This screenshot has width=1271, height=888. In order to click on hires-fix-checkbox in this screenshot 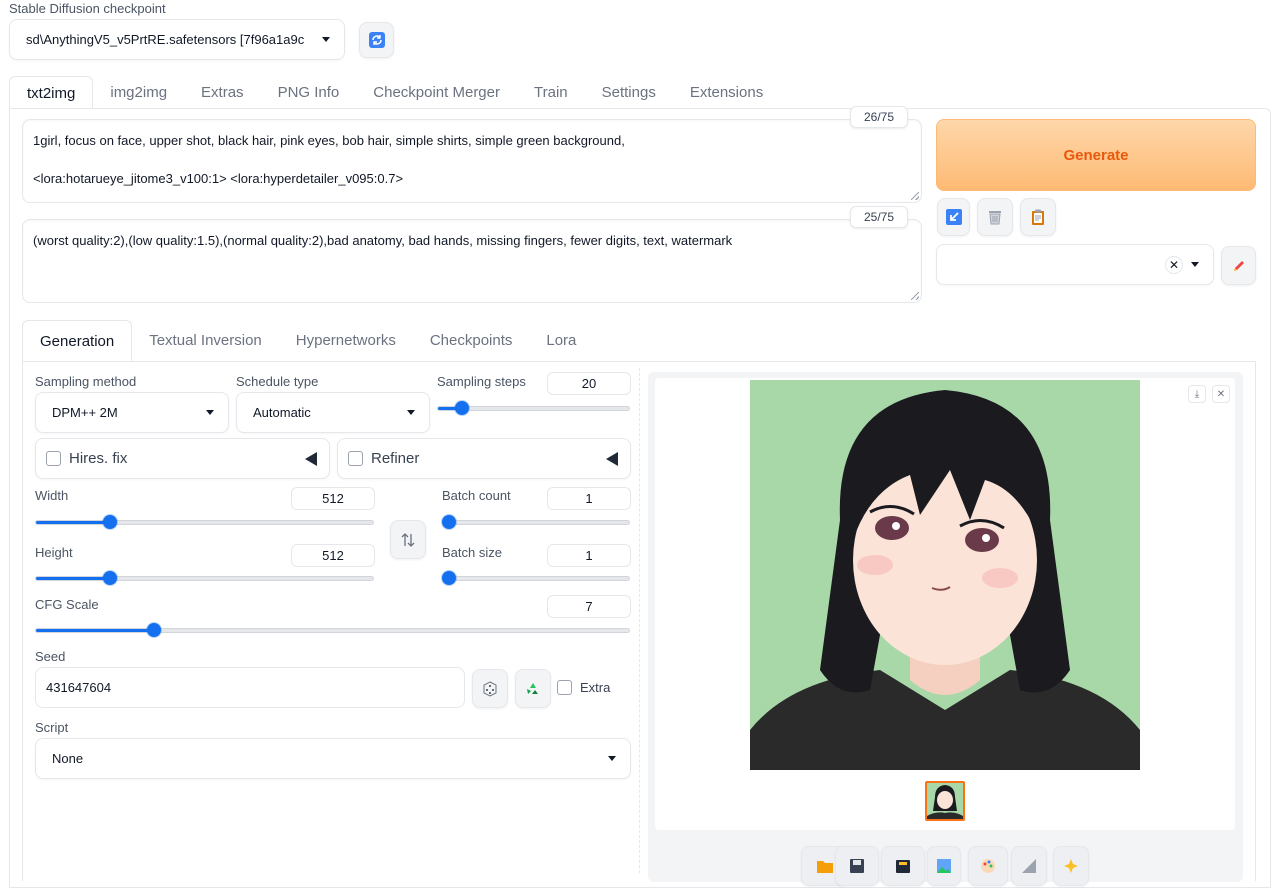, I will do `click(53, 458)`.